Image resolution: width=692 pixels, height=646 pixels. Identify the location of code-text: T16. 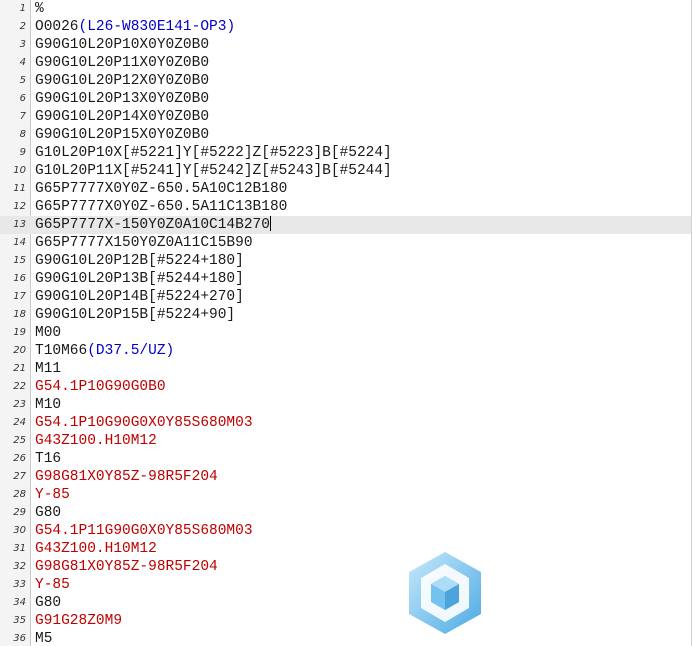
(48, 459).